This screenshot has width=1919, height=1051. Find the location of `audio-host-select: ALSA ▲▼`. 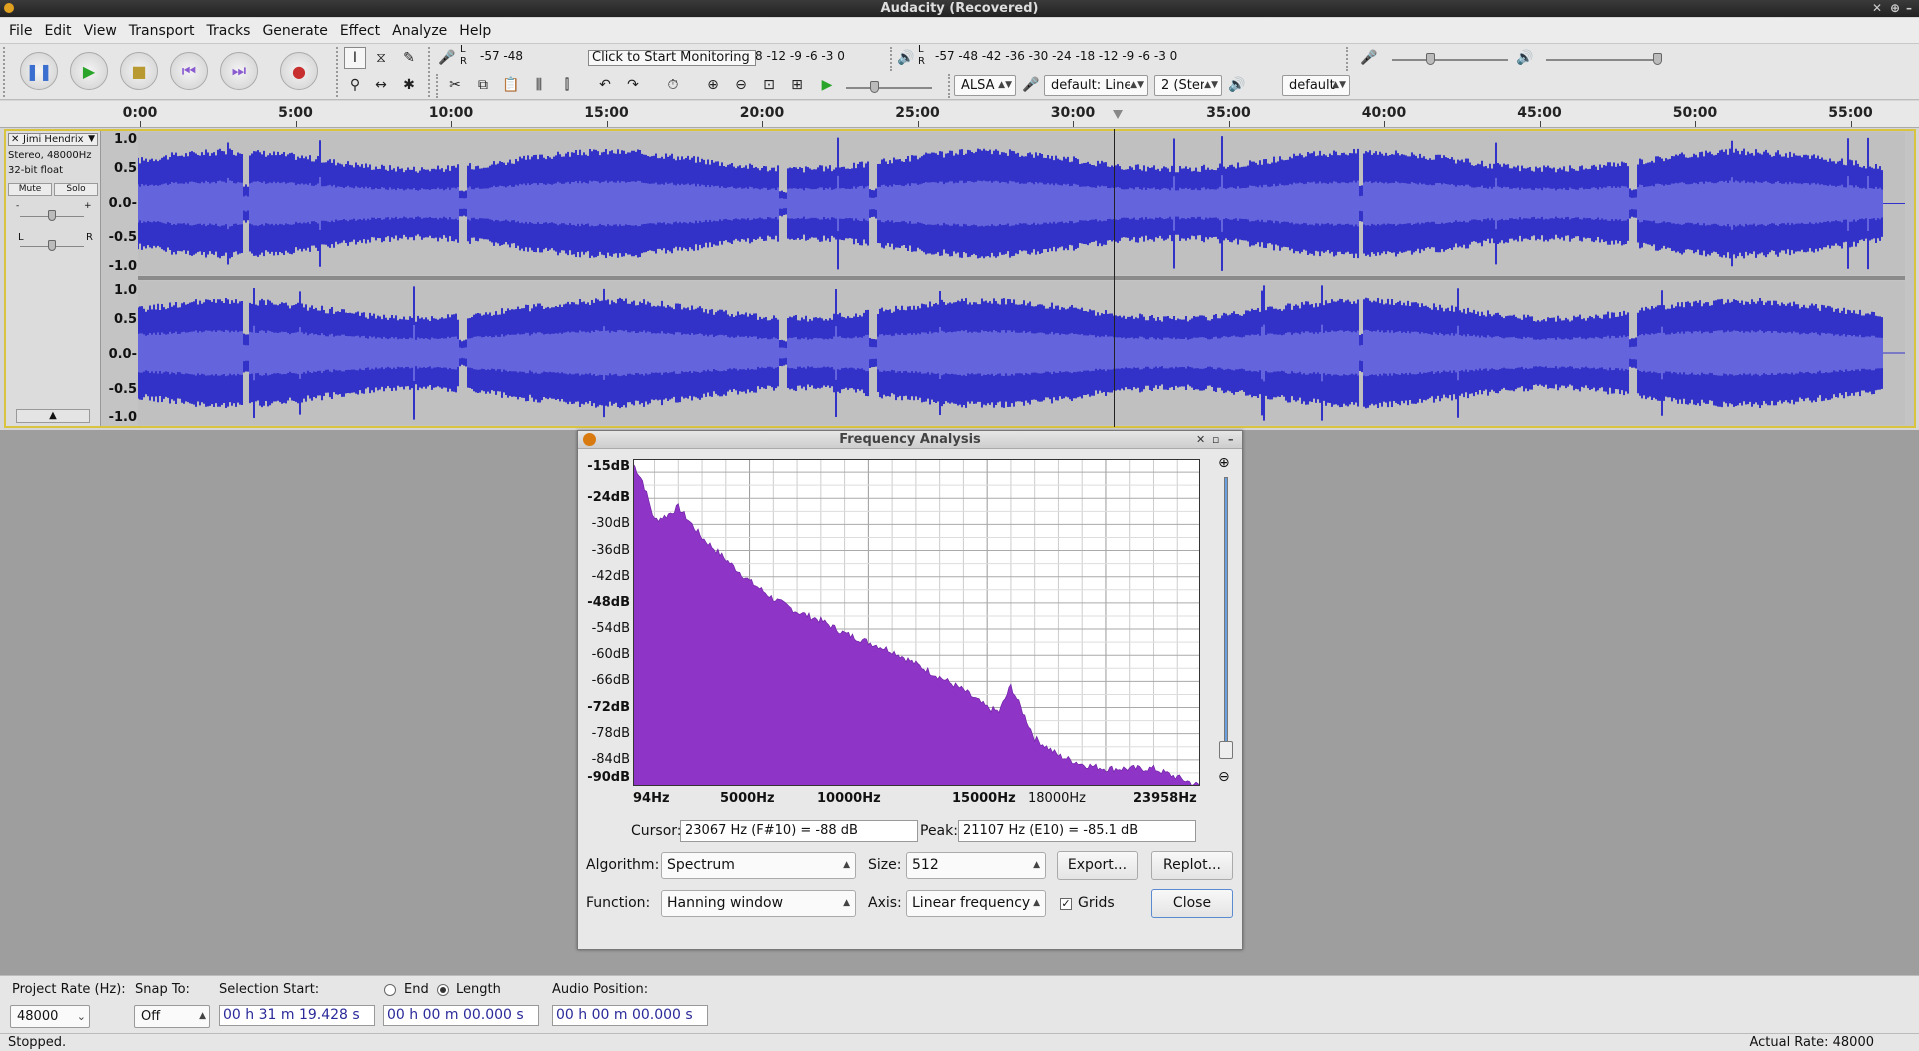

audio-host-select: ALSA ▲▼ is located at coordinates (985, 85).